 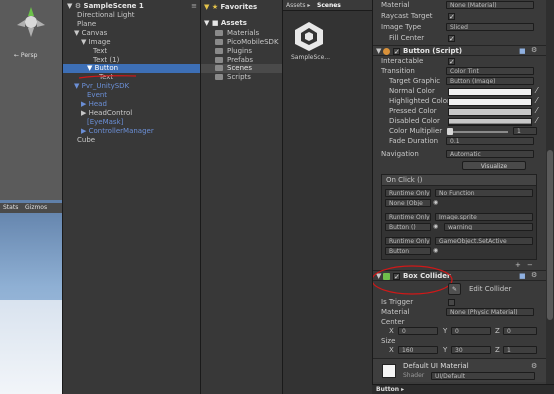 What do you see at coordinates (243, 23) in the screenshot?
I see `assets-root-row: ▼ ■ Assets` at bounding box center [243, 23].